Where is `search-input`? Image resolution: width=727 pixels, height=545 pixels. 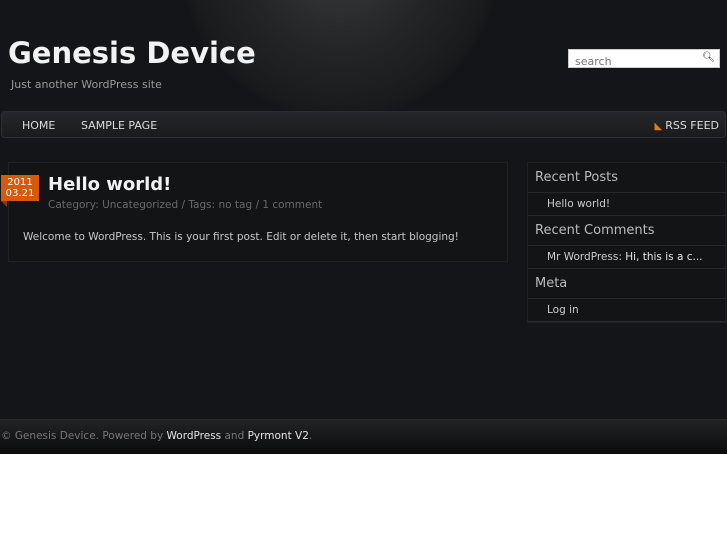 search-input is located at coordinates (634, 61).